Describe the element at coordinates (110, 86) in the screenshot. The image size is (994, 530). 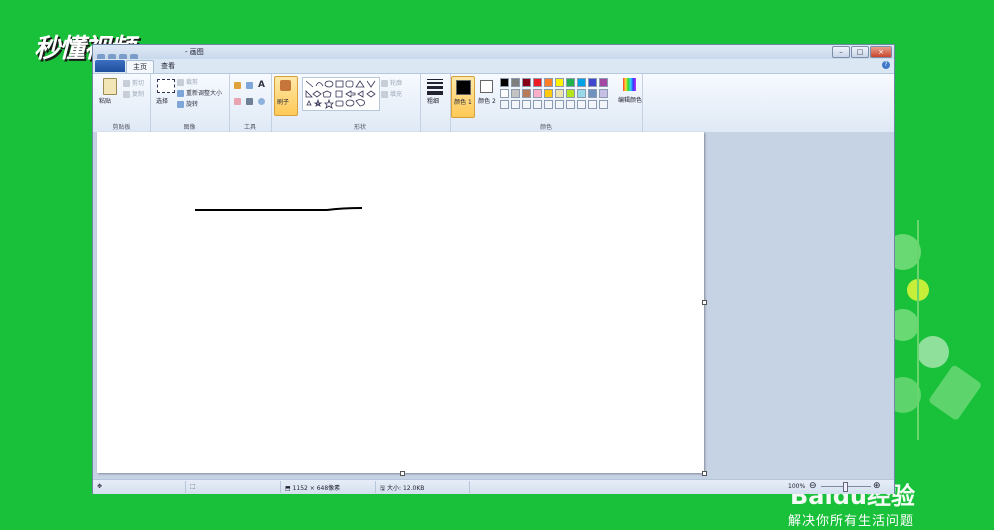
I see `paste-icon` at that location.